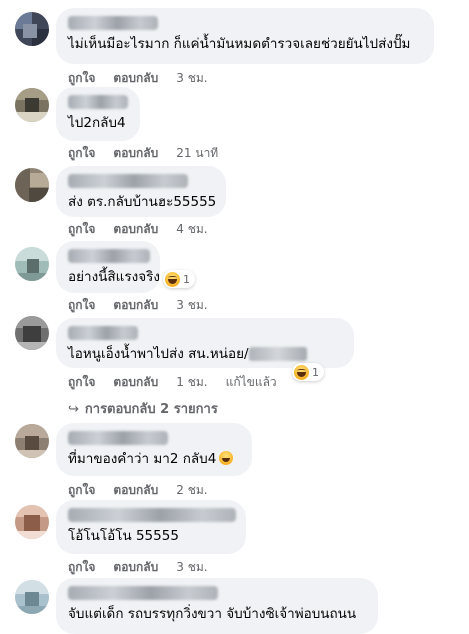 This screenshot has height=634, width=469. Describe the element at coordinates (141, 191) in the screenshot. I see `comment-bubble: ส่ง ตร.กลับบ้านฮะ55555` at that location.